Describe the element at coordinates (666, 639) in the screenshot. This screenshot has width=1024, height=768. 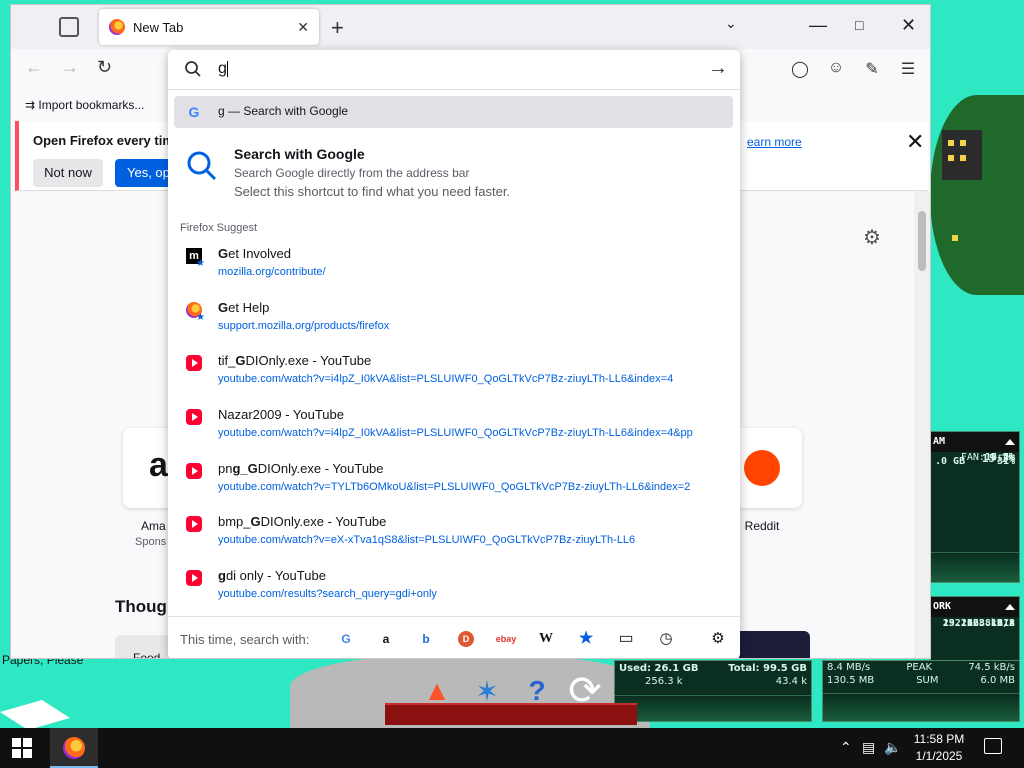
I see `history-icon: ◷` at that location.